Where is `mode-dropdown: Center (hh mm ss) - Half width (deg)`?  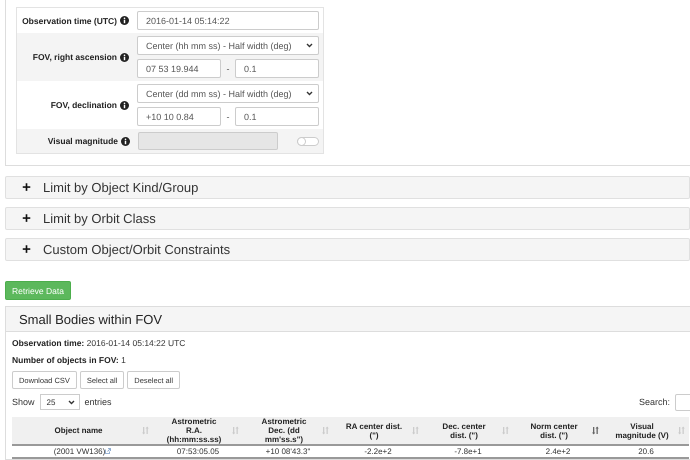 mode-dropdown: Center (hh mm ss) - Half width (deg) is located at coordinates (228, 45).